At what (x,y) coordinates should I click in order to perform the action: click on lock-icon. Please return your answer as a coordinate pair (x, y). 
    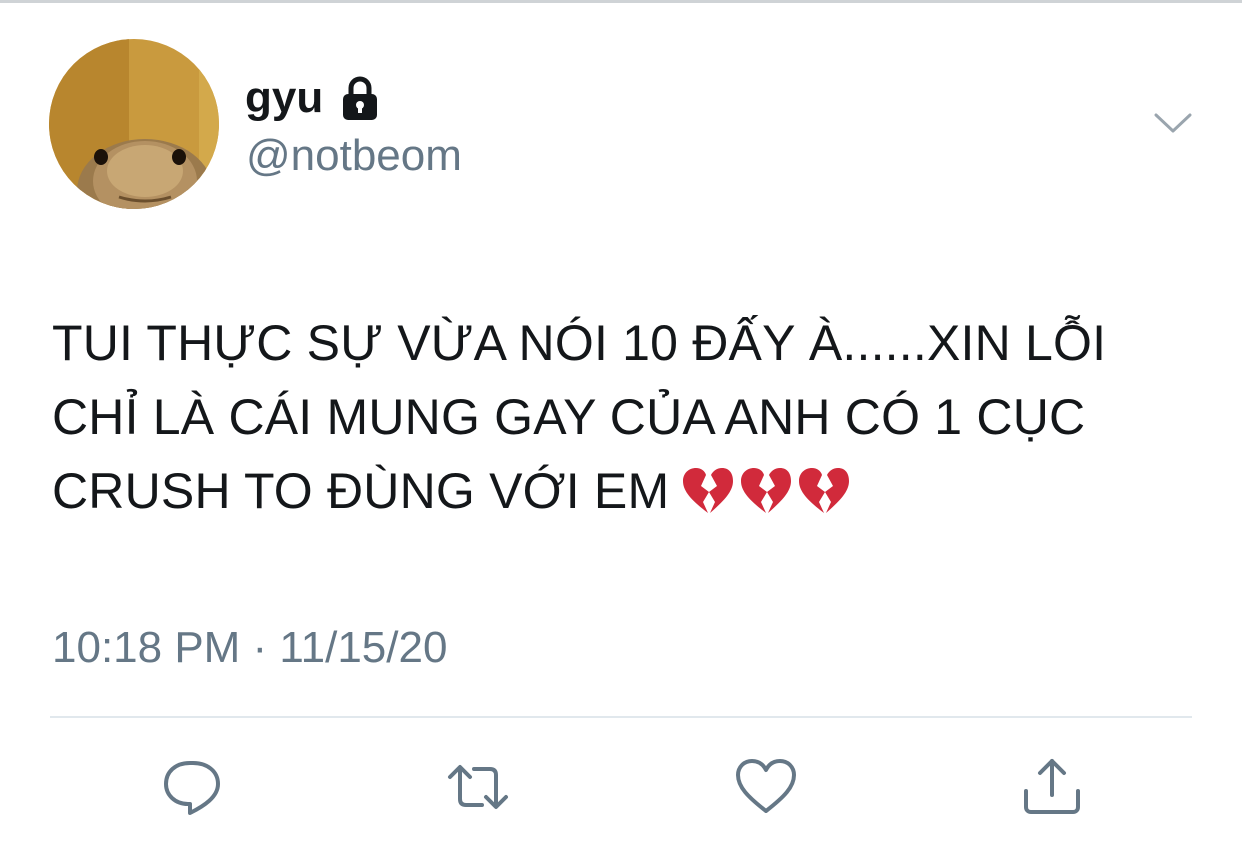
    Looking at the image, I should click on (360, 98).